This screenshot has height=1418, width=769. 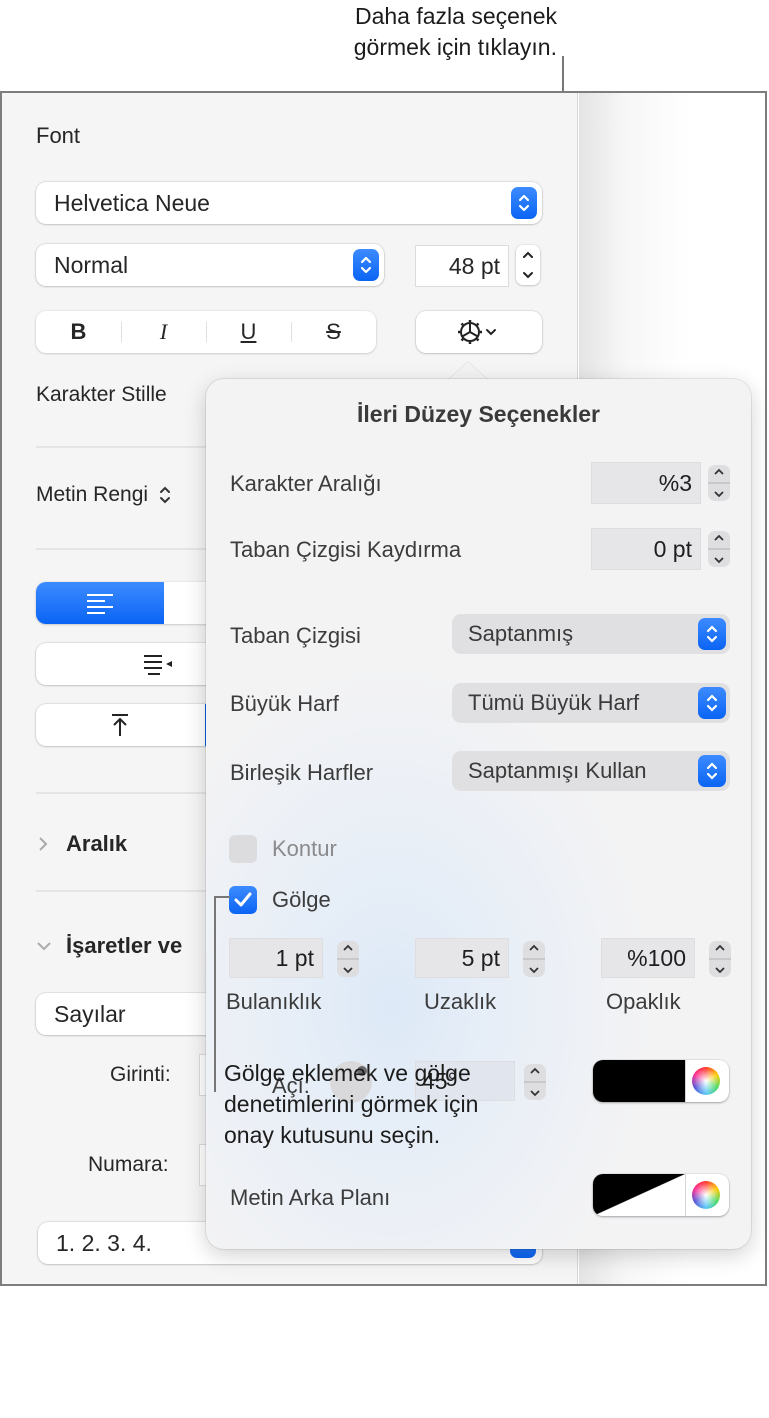 I want to click on ligatures-value: Saptanmışı Kullan, so click(x=557, y=770).